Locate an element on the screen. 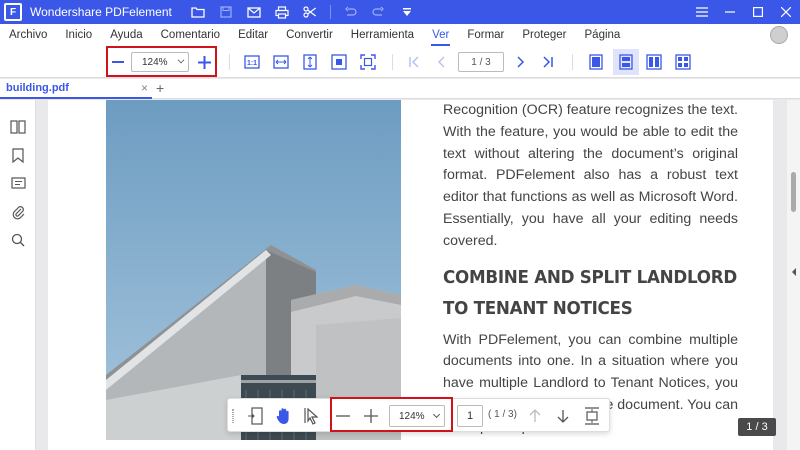 The image size is (800, 450). page-number-value: 1 is located at coordinates (470, 416).